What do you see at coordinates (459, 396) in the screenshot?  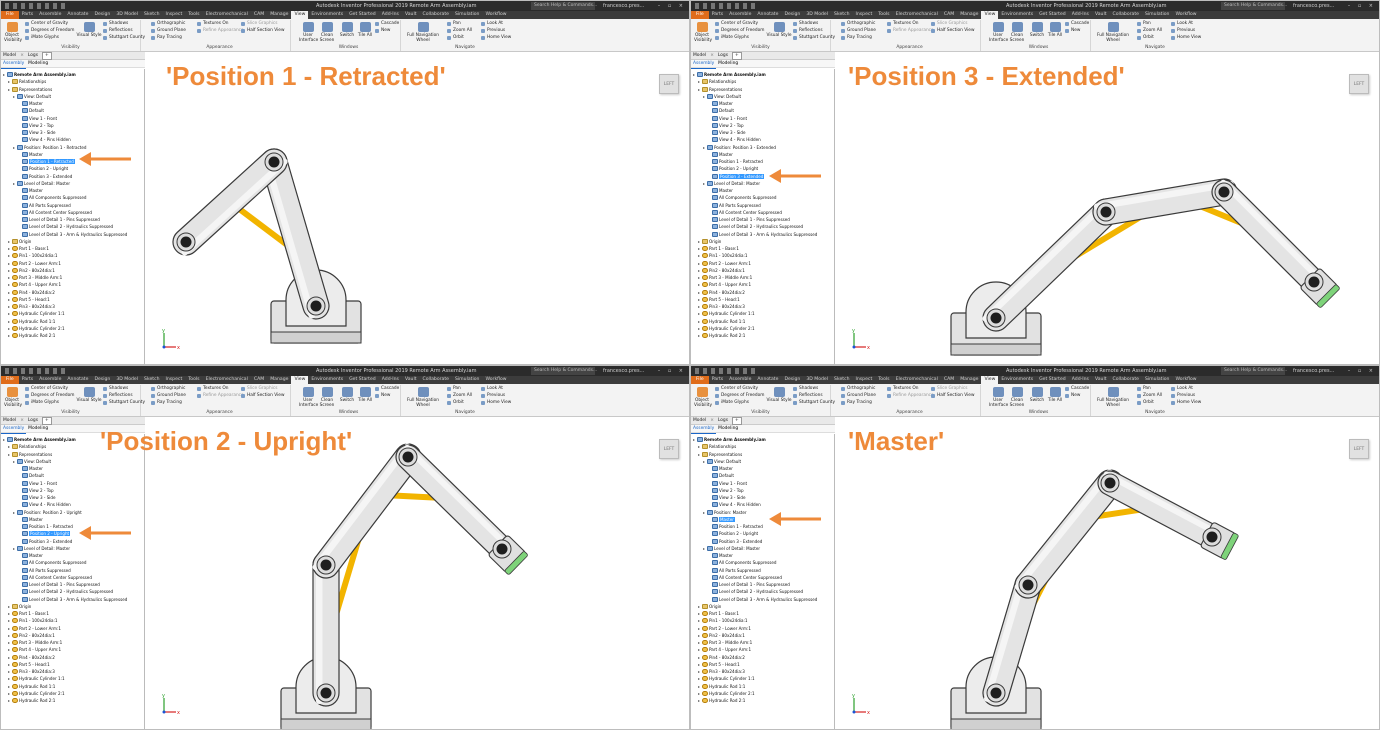 I see `zoom-all-button: Zoom All` at bounding box center [459, 396].